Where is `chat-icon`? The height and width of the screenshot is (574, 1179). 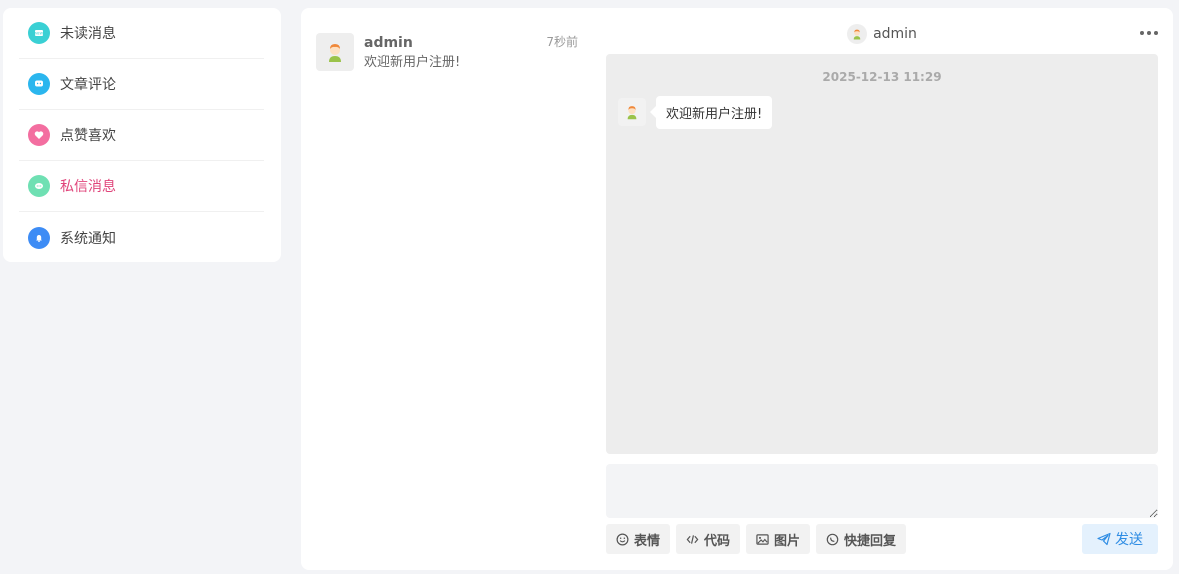
chat-icon is located at coordinates (39, 186).